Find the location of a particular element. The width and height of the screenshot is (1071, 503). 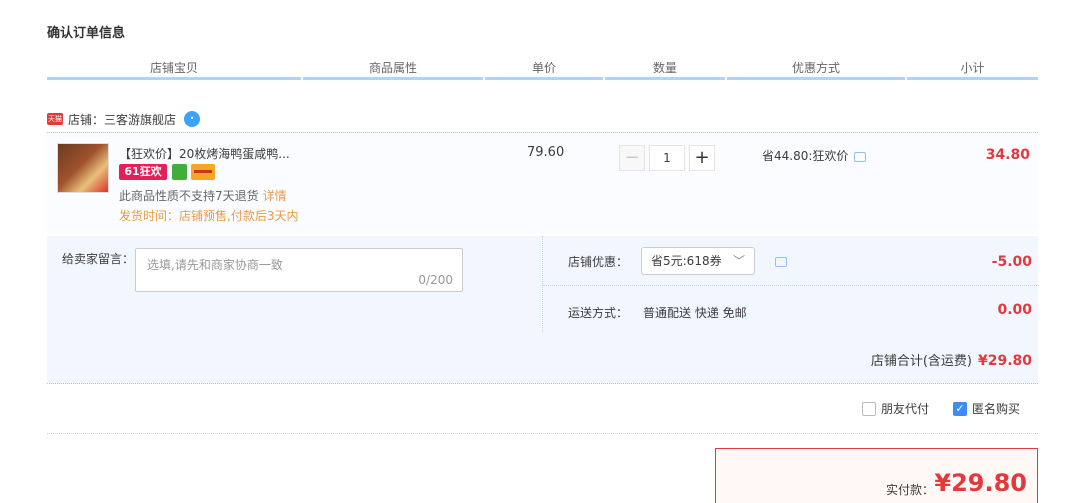

purchase-options: 朋友代付 ✓ 匿名购买 is located at coordinates (941, 408).